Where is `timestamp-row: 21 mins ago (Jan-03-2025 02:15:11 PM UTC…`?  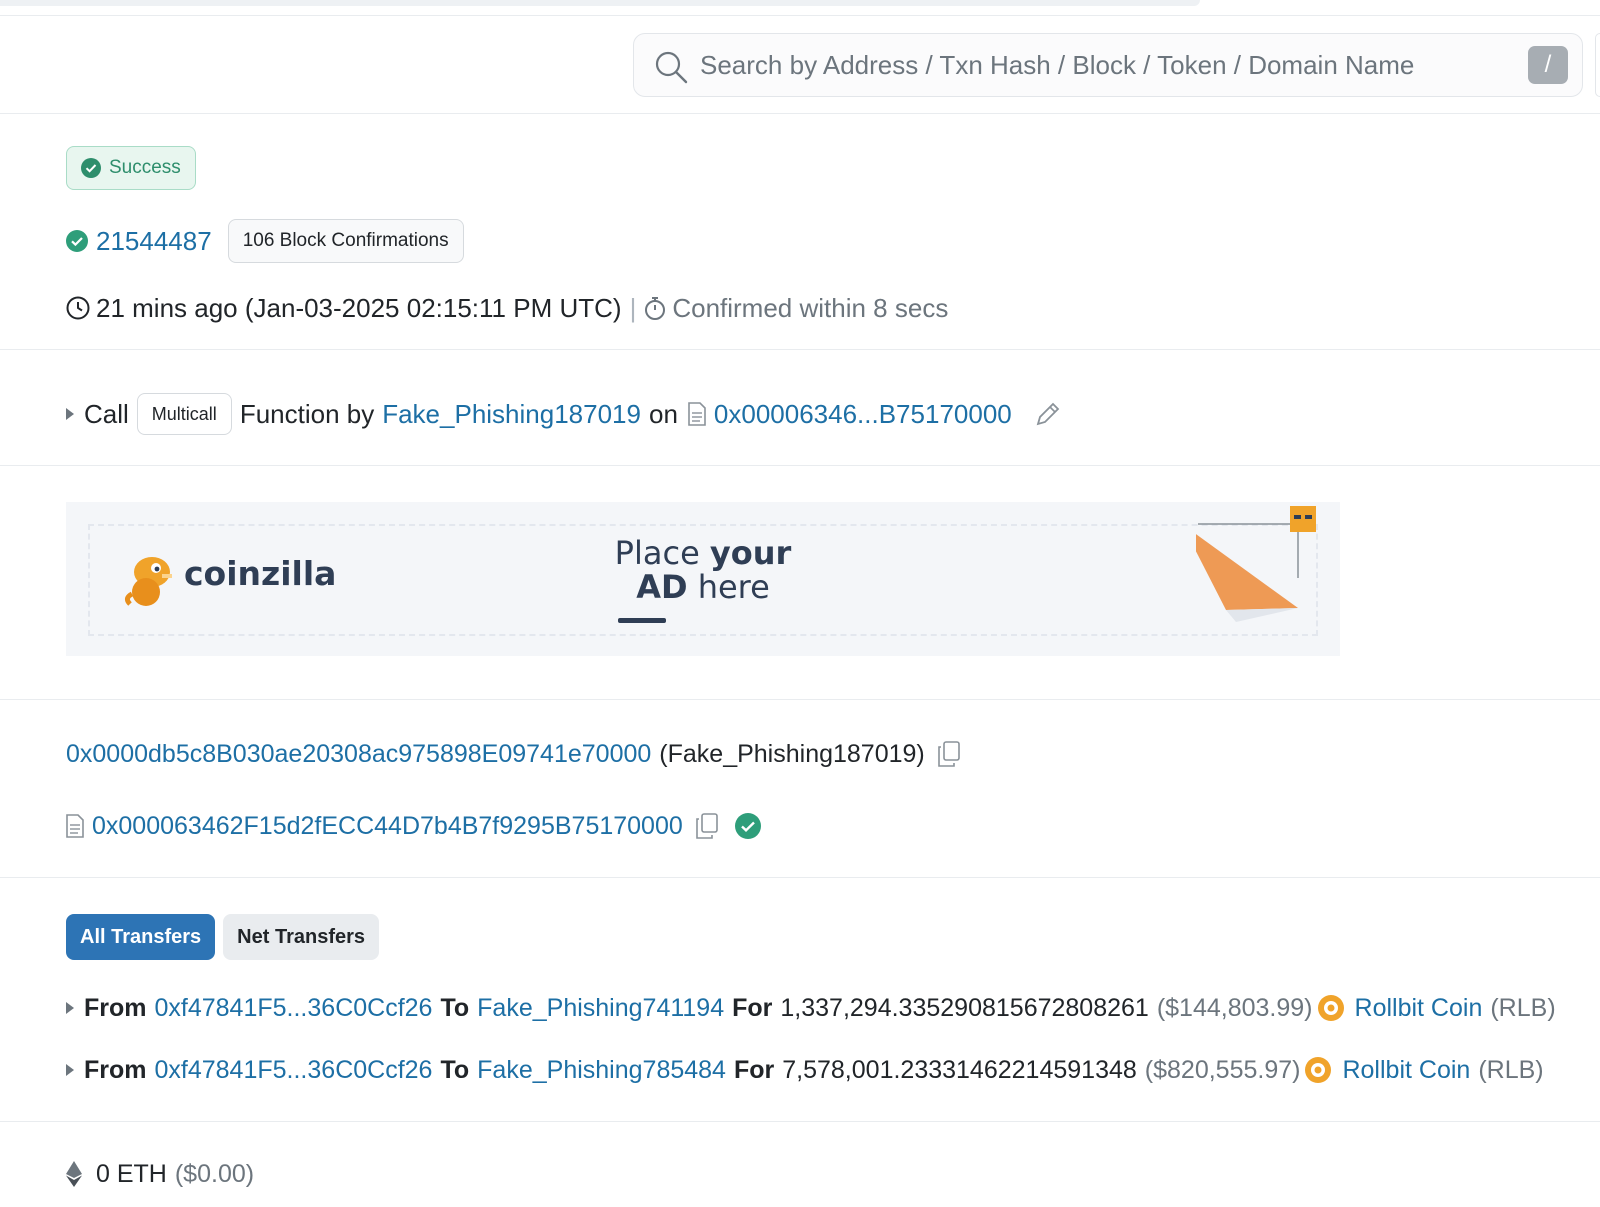 timestamp-row: 21 mins ago (Jan-03-2025 02:15:11 PM UTC… is located at coordinates (507, 308).